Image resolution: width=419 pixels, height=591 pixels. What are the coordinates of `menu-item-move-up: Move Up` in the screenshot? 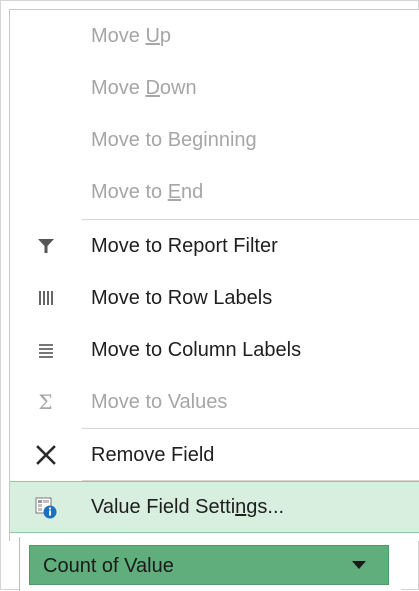 It's located at (214, 36).